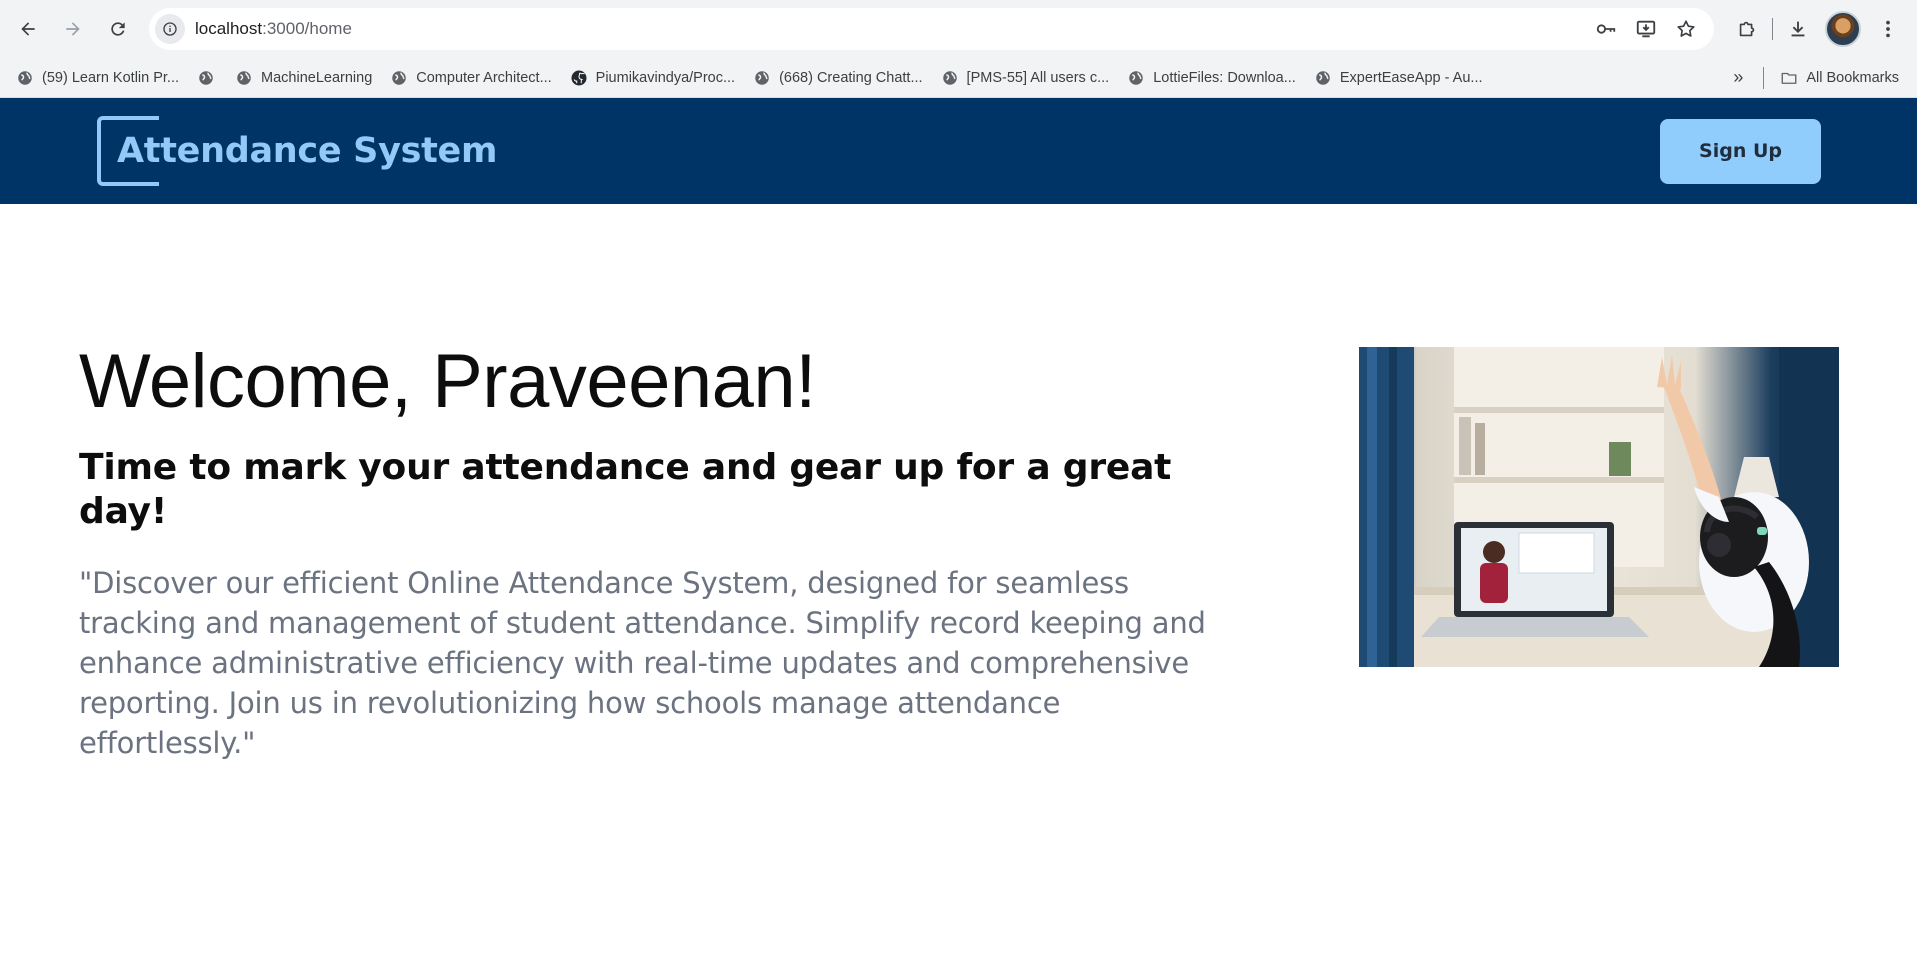 The image size is (1917, 966). I want to click on logo-text: Attendance System, so click(307, 151).